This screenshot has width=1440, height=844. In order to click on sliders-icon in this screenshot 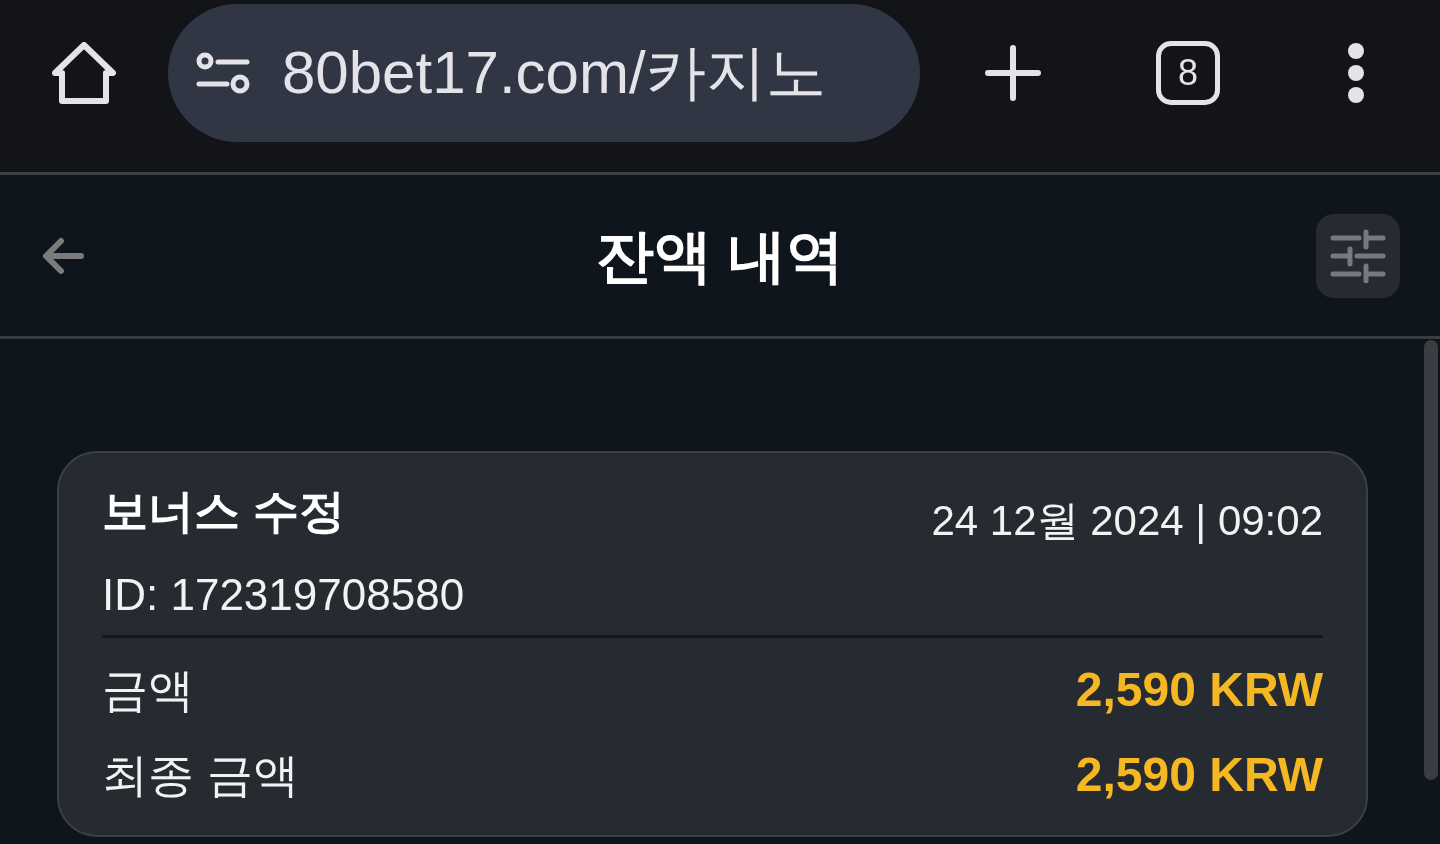, I will do `click(1358, 255)`.